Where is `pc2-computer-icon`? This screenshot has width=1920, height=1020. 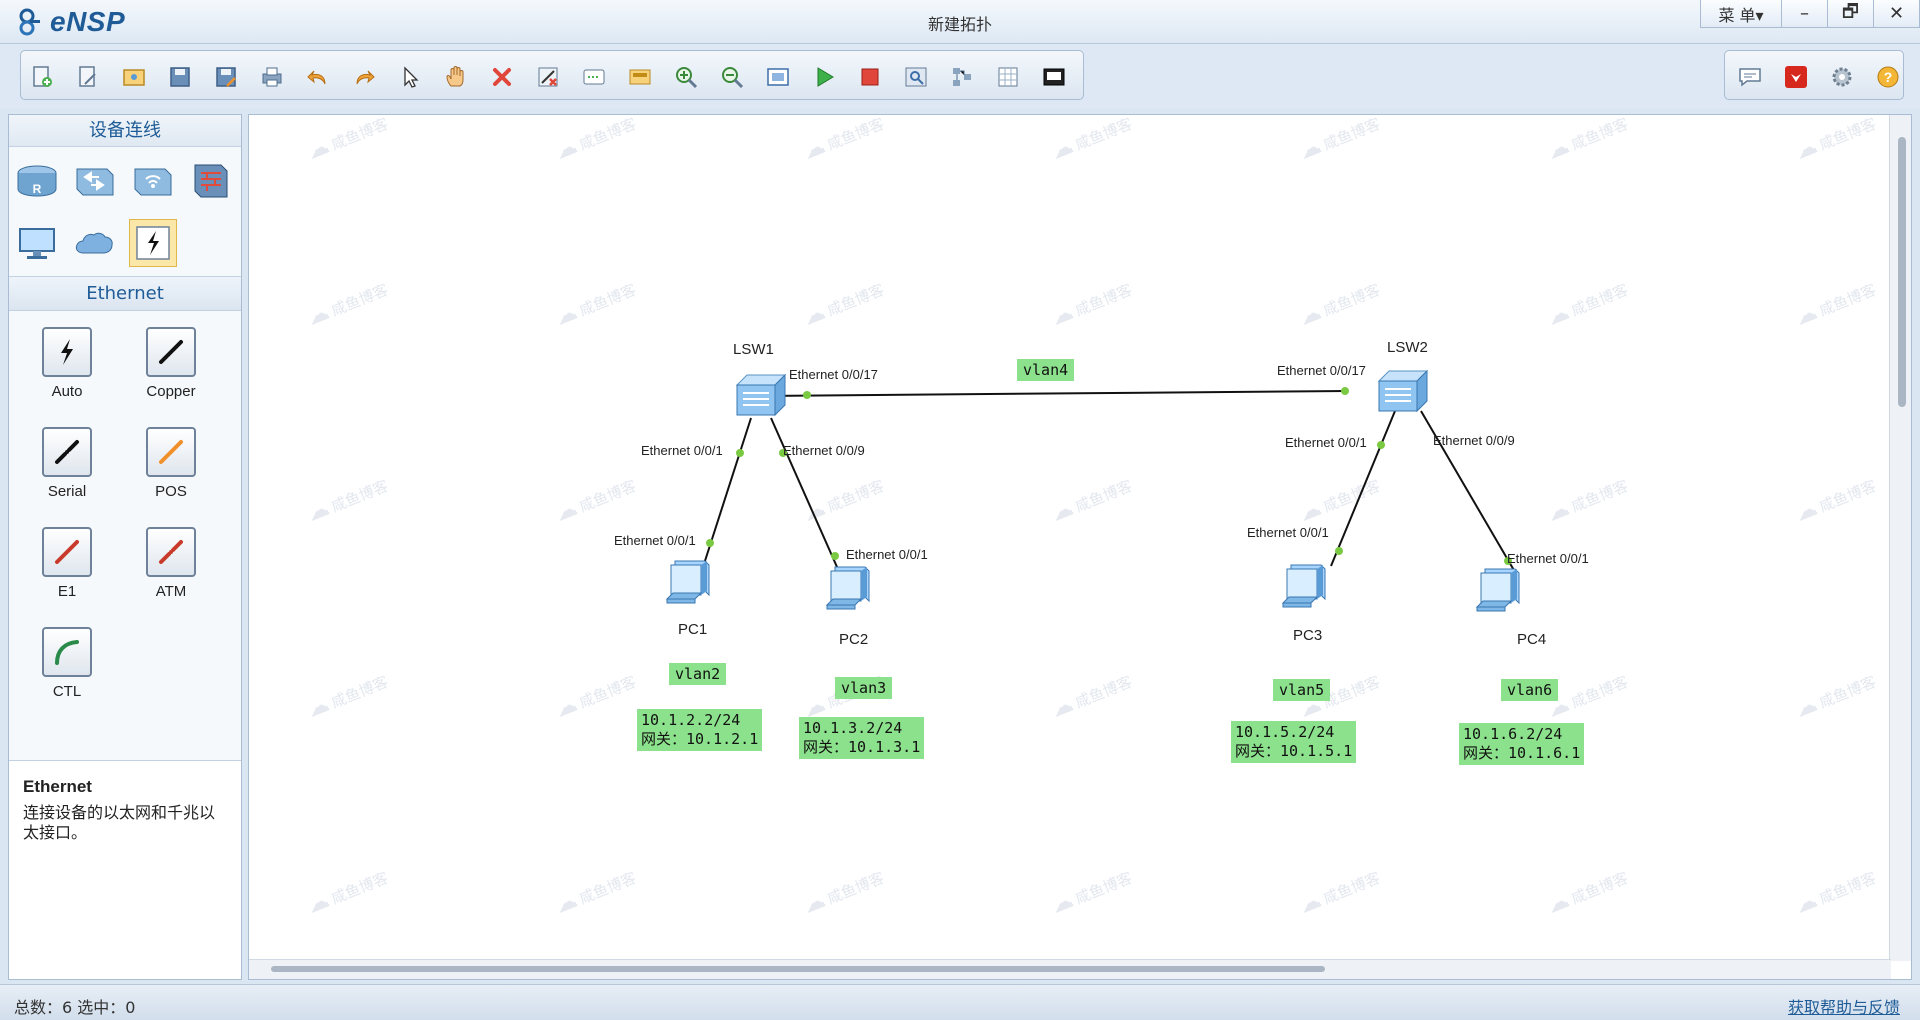 pc2-computer-icon is located at coordinates (851, 591).